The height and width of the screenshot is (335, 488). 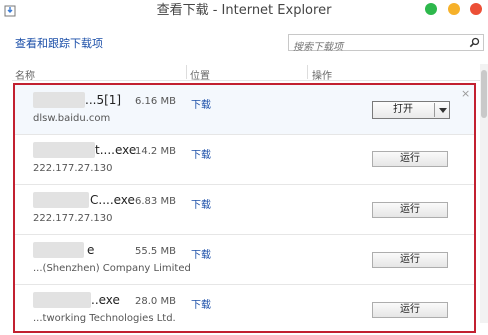 What do you see at coordinates (431, 9) in the screenshot?
I see `minimize-button` at bounding box center [431, 9].